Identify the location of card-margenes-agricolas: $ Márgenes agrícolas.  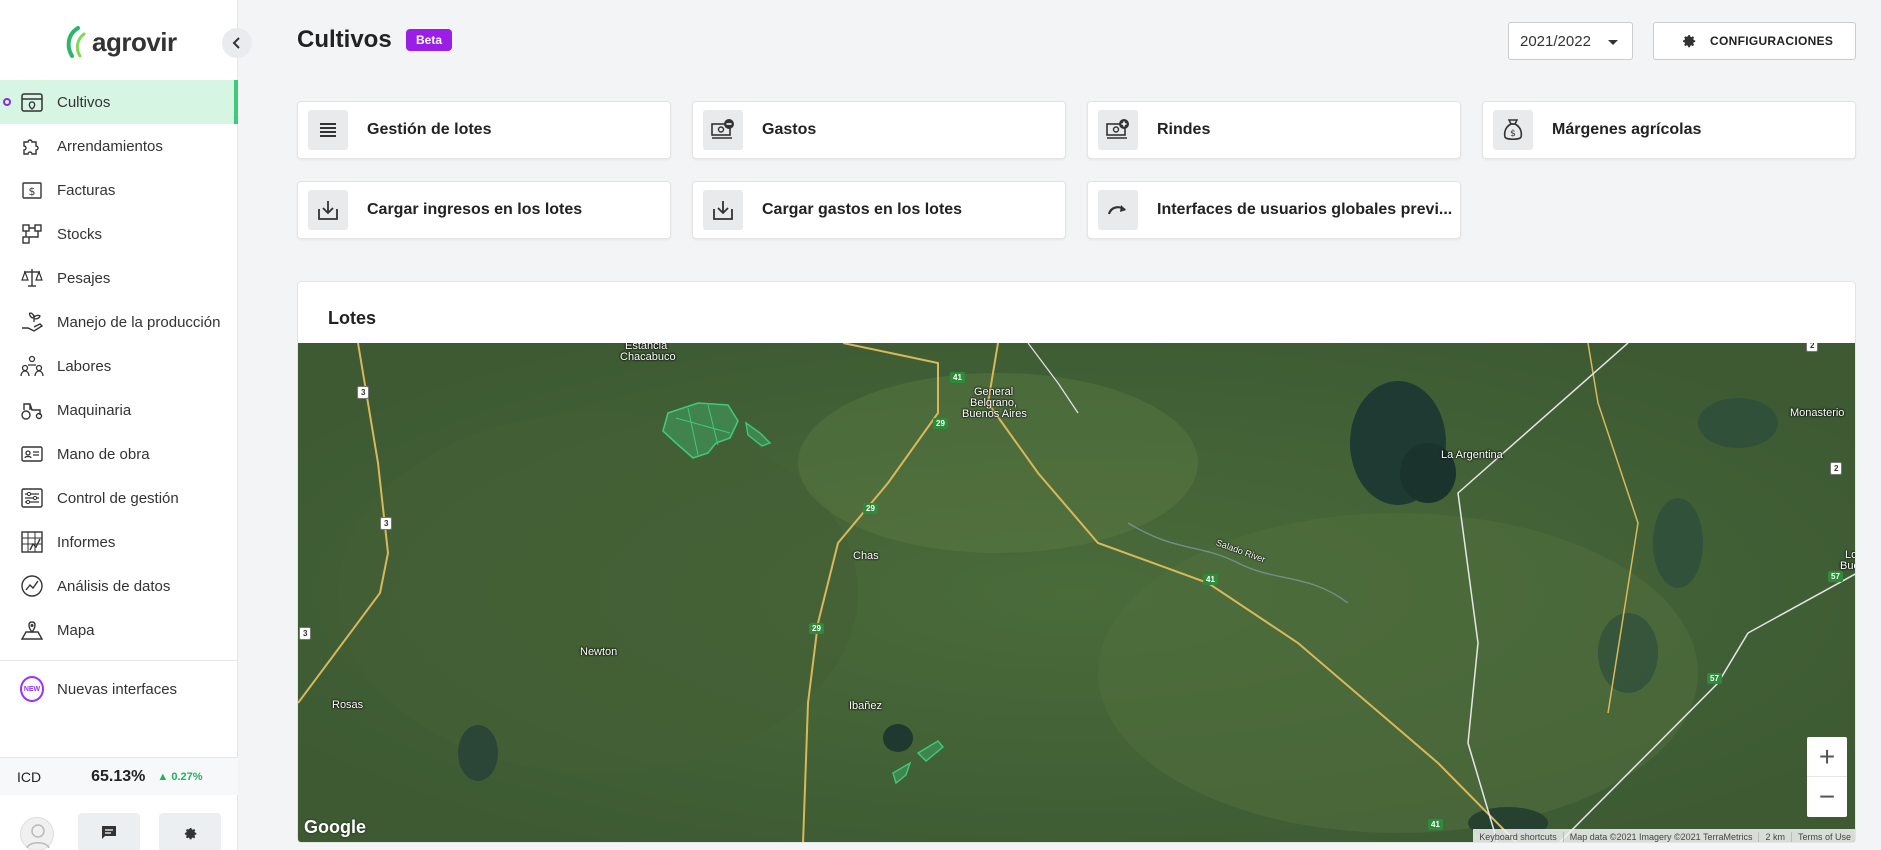
(1669, 130).